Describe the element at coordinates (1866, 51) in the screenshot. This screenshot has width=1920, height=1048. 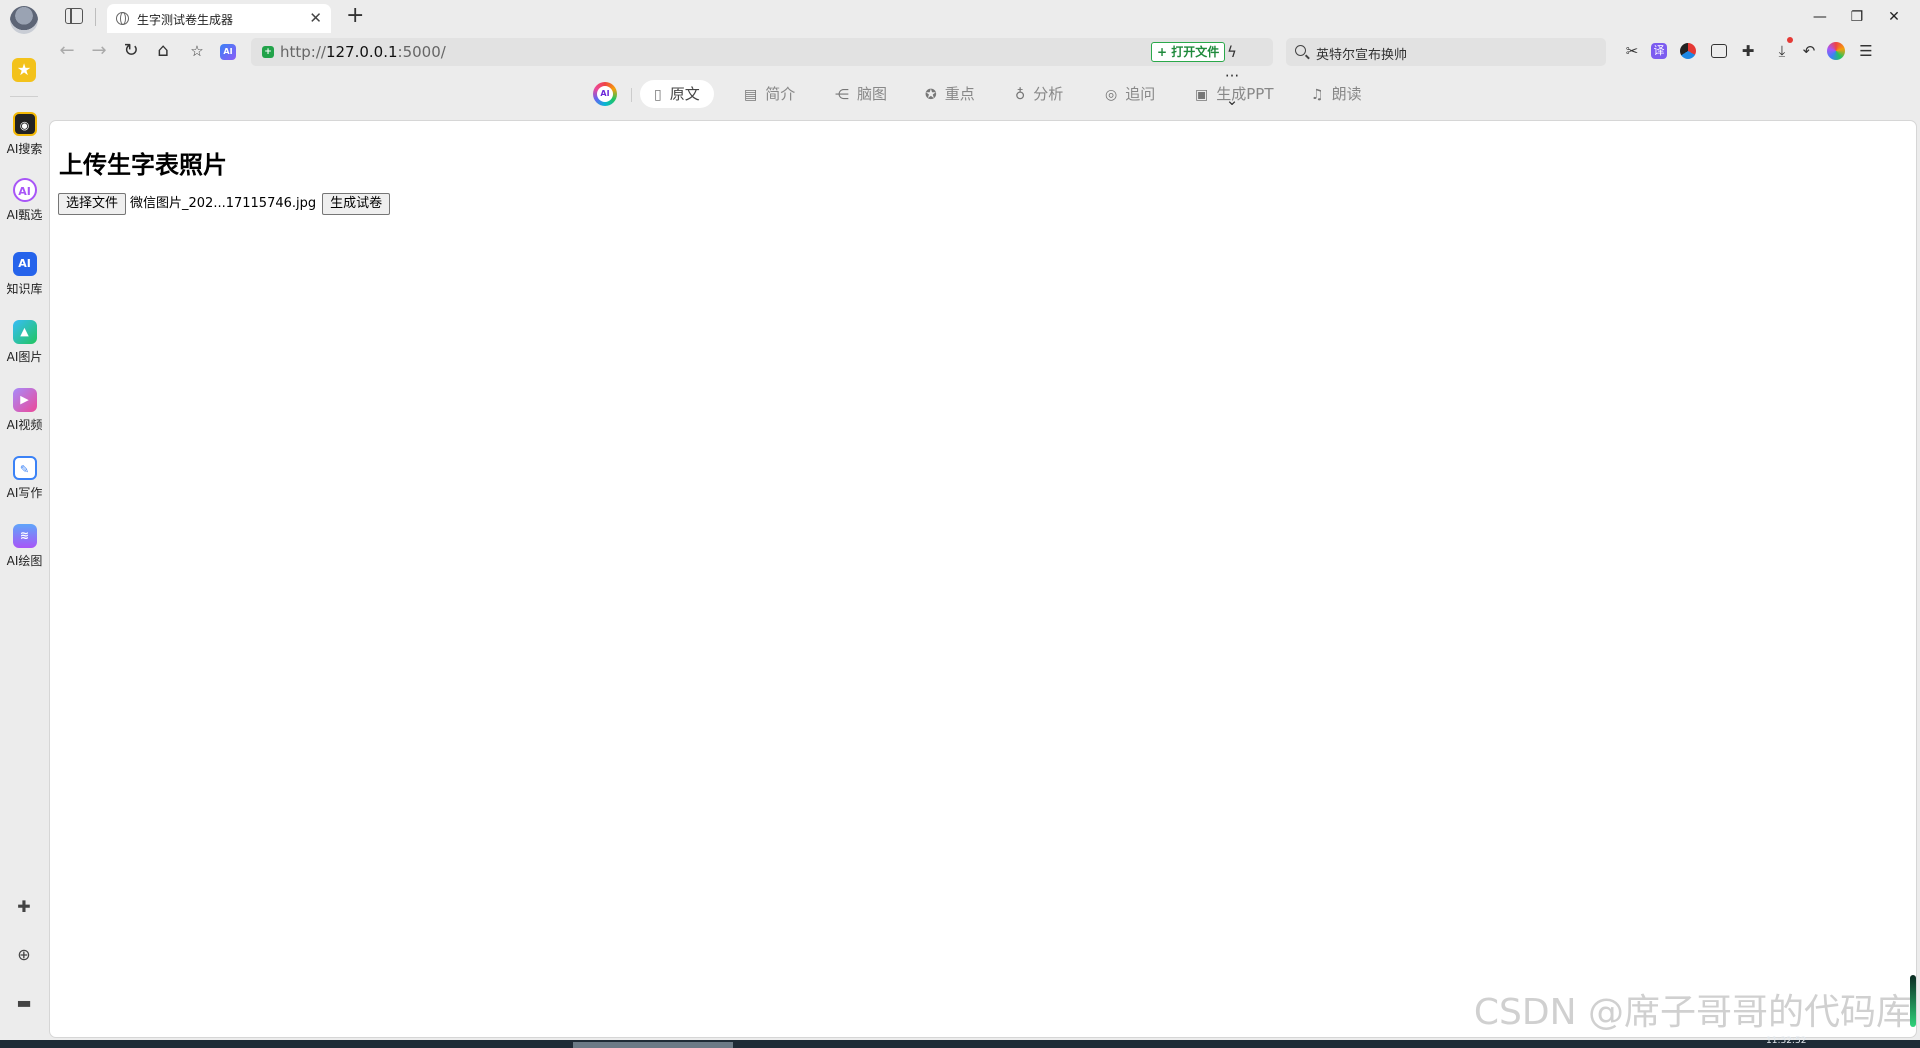
I see `menu-icon: ☰` at that location.